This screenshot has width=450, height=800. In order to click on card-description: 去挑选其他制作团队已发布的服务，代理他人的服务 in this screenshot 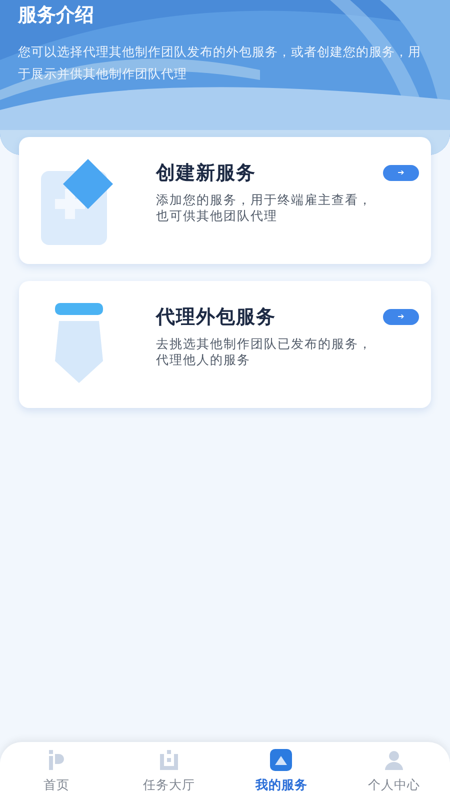, I will do `click(264, 352)`.